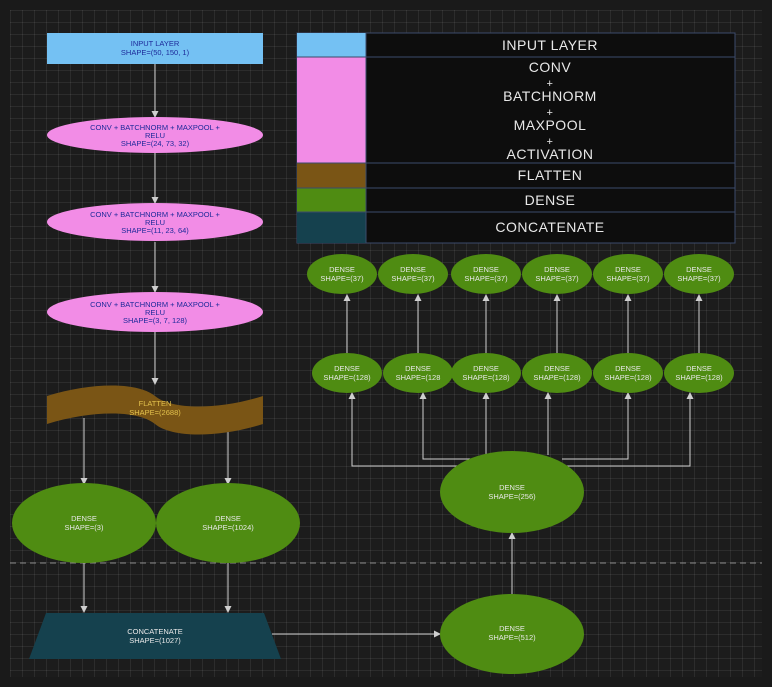 Image resolution: width=772 pixels, height=687 pixels. I want to click on legend-label-batchnorm: BATCHNORM, so click(550, 96).